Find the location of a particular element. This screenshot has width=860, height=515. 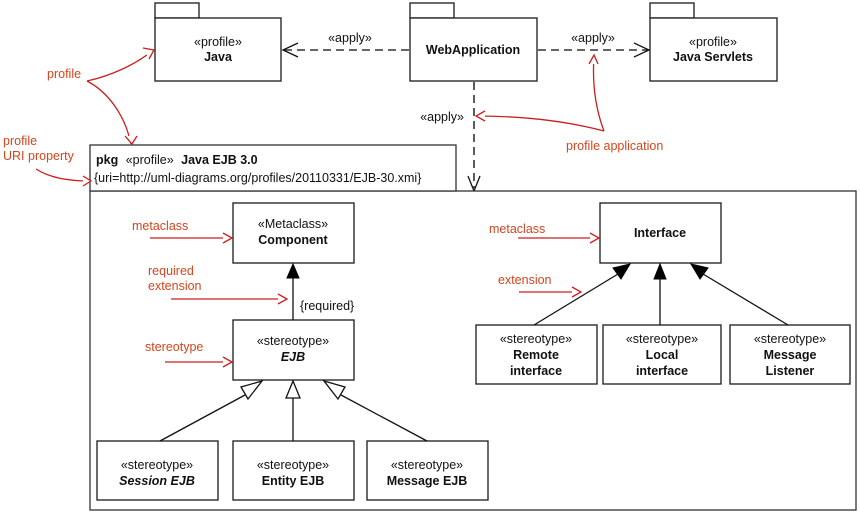

class-name: Entity EJB is located at coordinates (293, 481).